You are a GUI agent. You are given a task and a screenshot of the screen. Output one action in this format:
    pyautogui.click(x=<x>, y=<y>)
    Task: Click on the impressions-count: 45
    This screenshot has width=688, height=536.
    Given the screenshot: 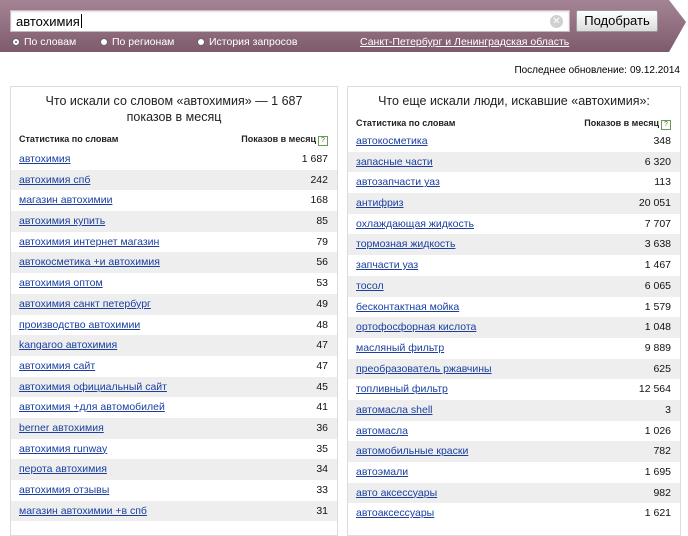 What is the action you would take?
    pyautogui.click(x=322, y=386)
    